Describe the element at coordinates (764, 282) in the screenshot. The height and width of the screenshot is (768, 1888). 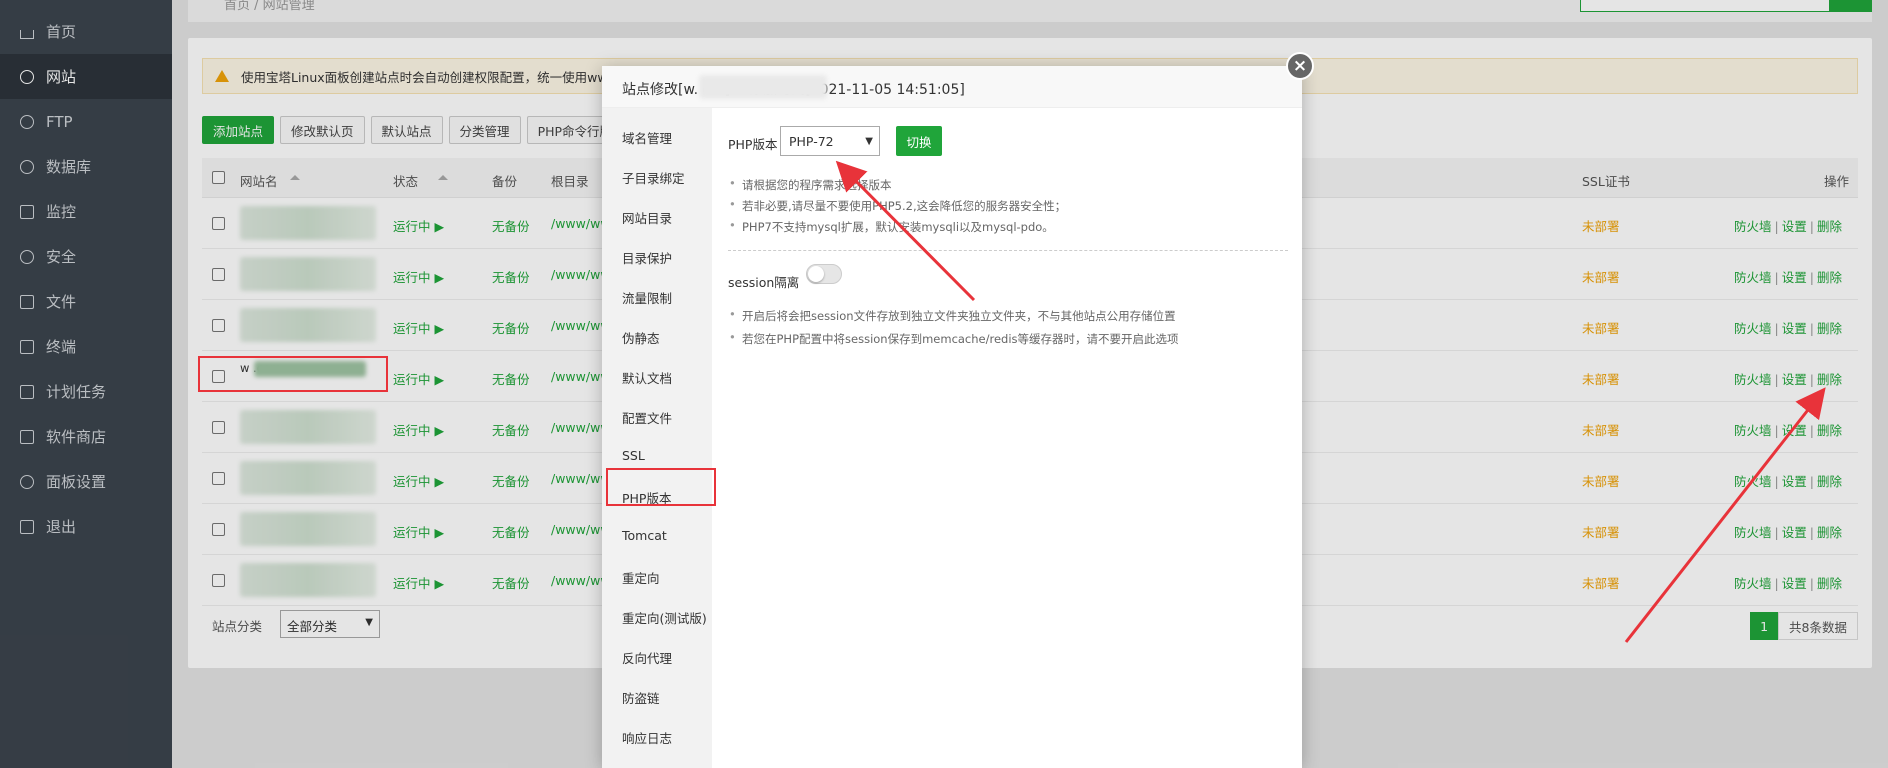
I see `session-isolation-label: session隔离` at that location.